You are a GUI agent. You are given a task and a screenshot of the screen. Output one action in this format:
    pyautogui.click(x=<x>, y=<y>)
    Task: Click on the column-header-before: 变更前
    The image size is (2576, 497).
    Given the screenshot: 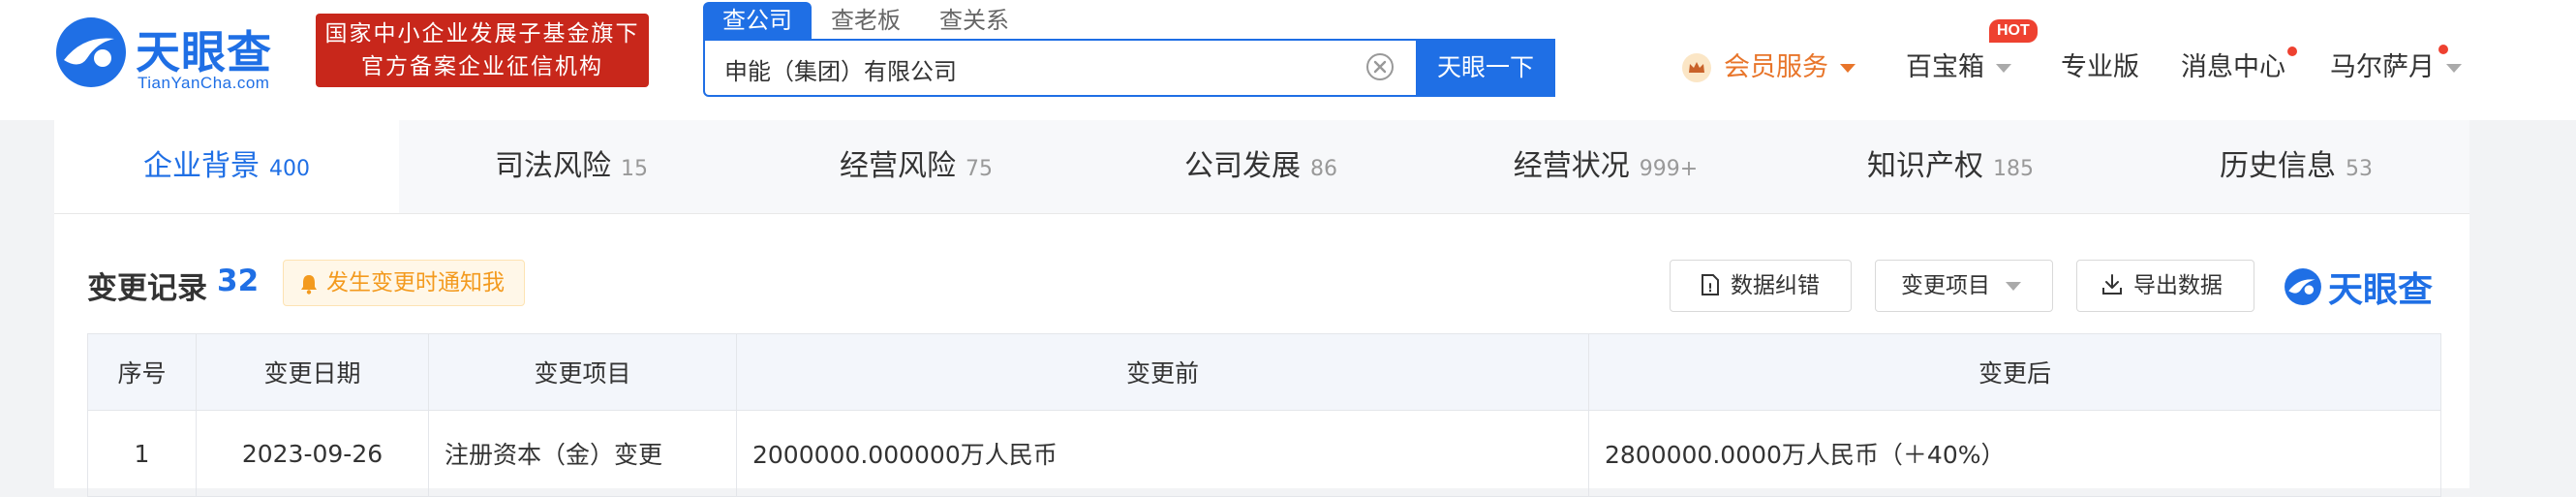 What is the action you would take?
    pyautogui.click(x=1162, y=372)
    